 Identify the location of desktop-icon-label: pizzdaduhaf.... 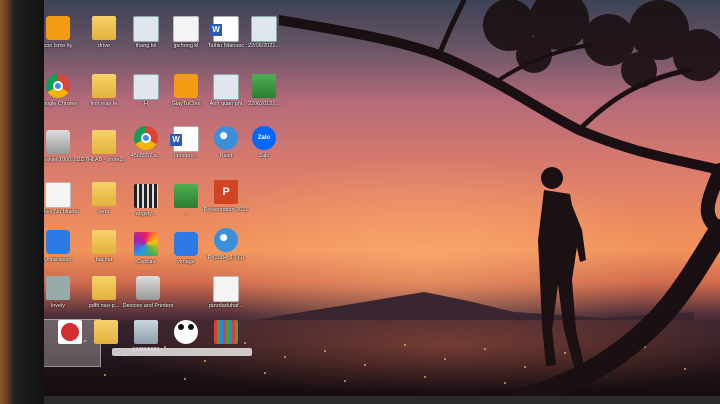
(226, 306).